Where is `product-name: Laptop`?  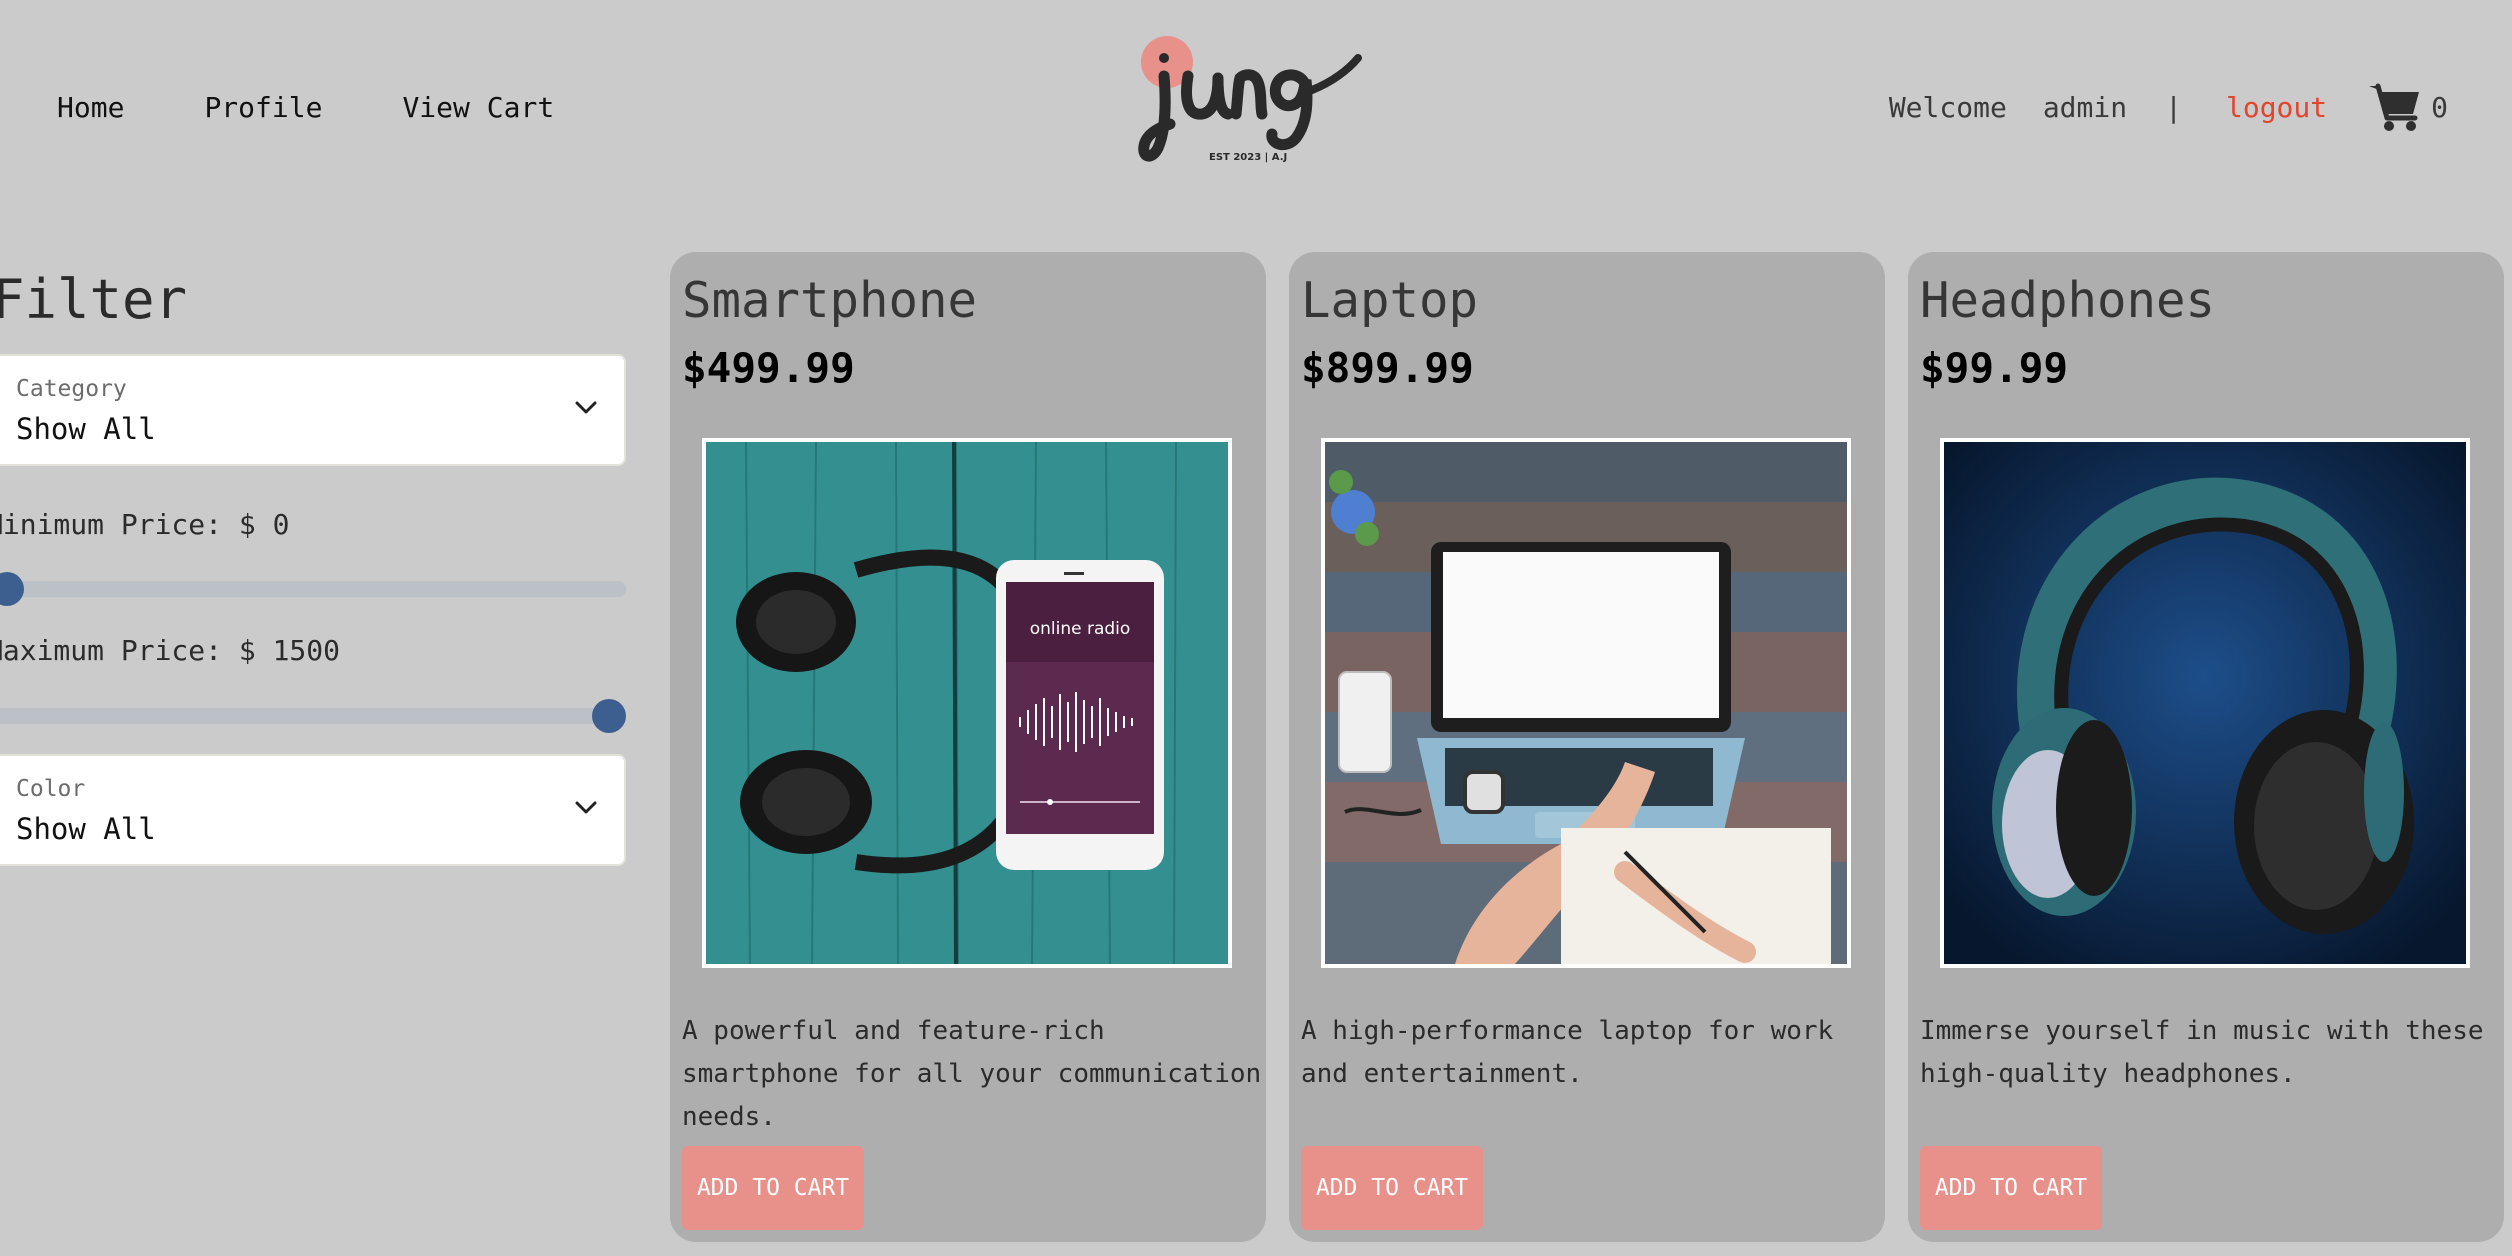
product-name: Laptop is located at coordinates (1390, 300).